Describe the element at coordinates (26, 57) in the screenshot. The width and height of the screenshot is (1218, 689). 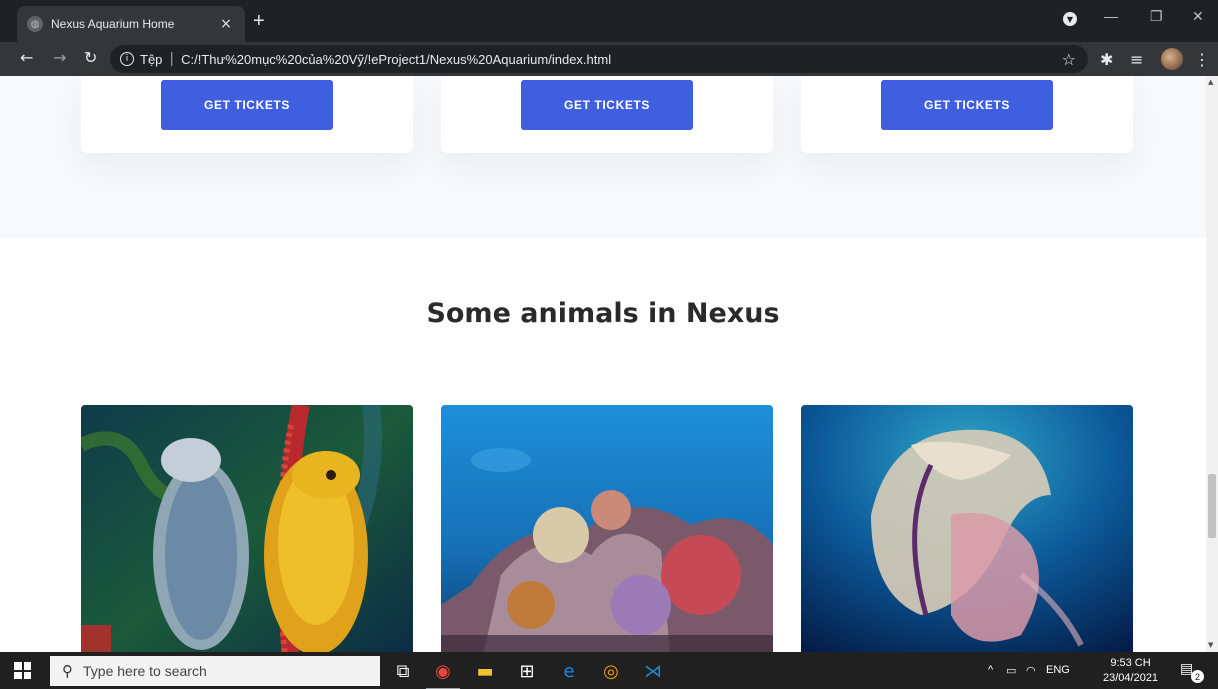
I see `back-arrow-icon: ←` at that location.